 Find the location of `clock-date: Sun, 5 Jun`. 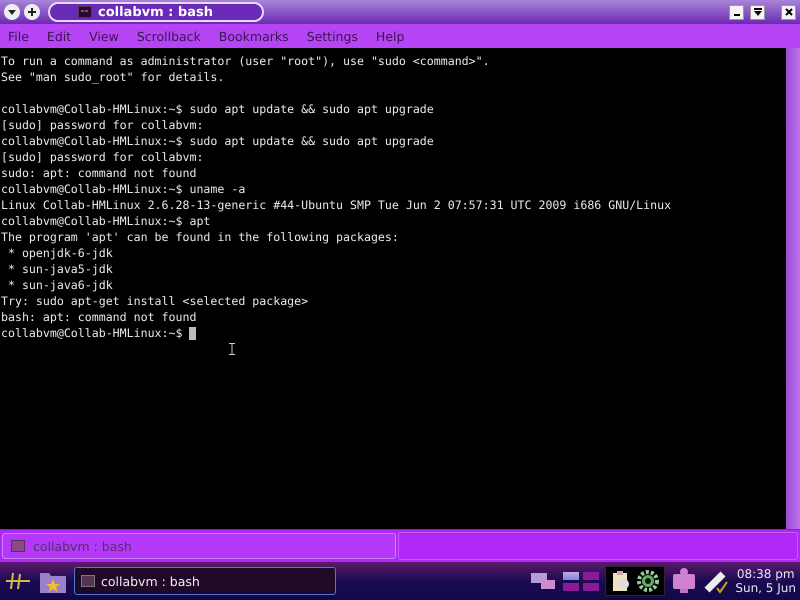

clock-date: Sun, 5 Jun is located at coordinates (765, 588).